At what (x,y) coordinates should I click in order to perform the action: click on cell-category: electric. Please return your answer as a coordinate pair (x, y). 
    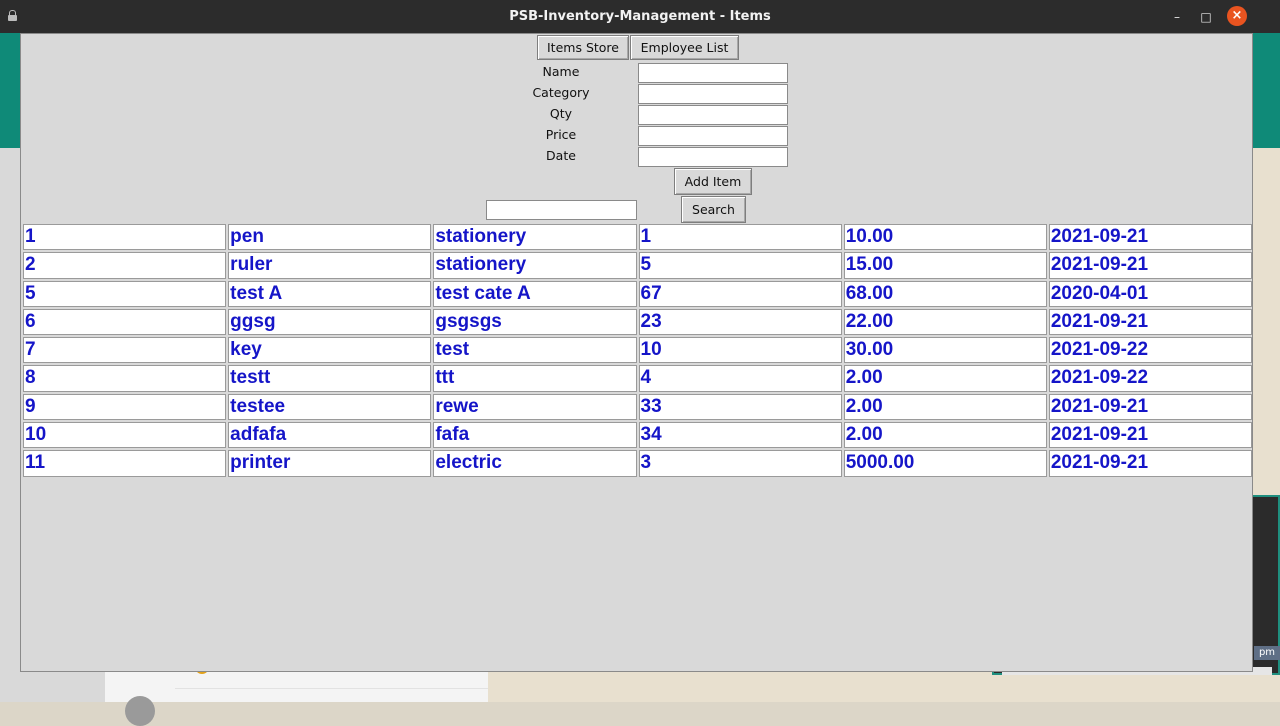
    Looking at the image, I should click on (535, 463).